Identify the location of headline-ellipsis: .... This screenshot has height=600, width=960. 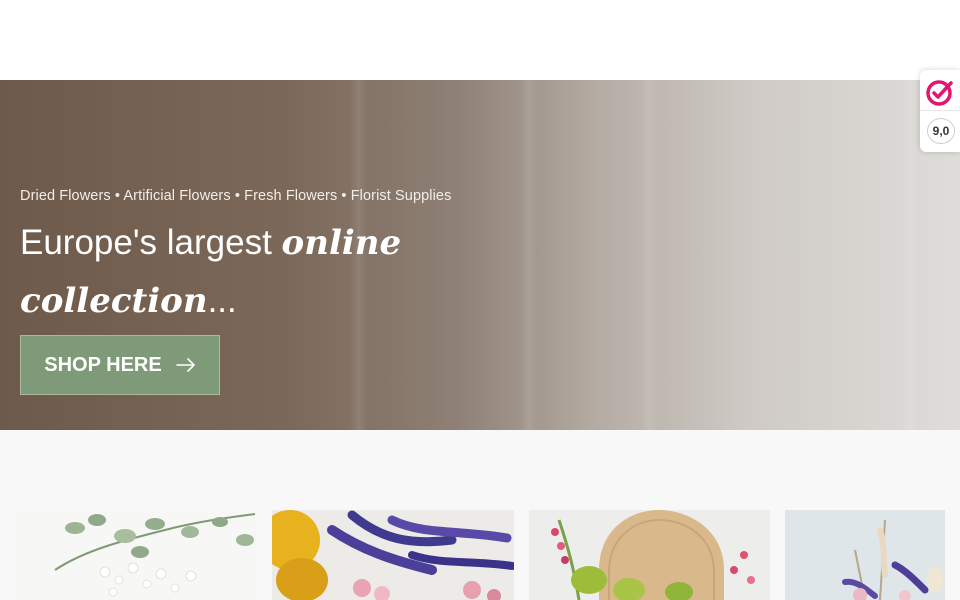
(222, 300).